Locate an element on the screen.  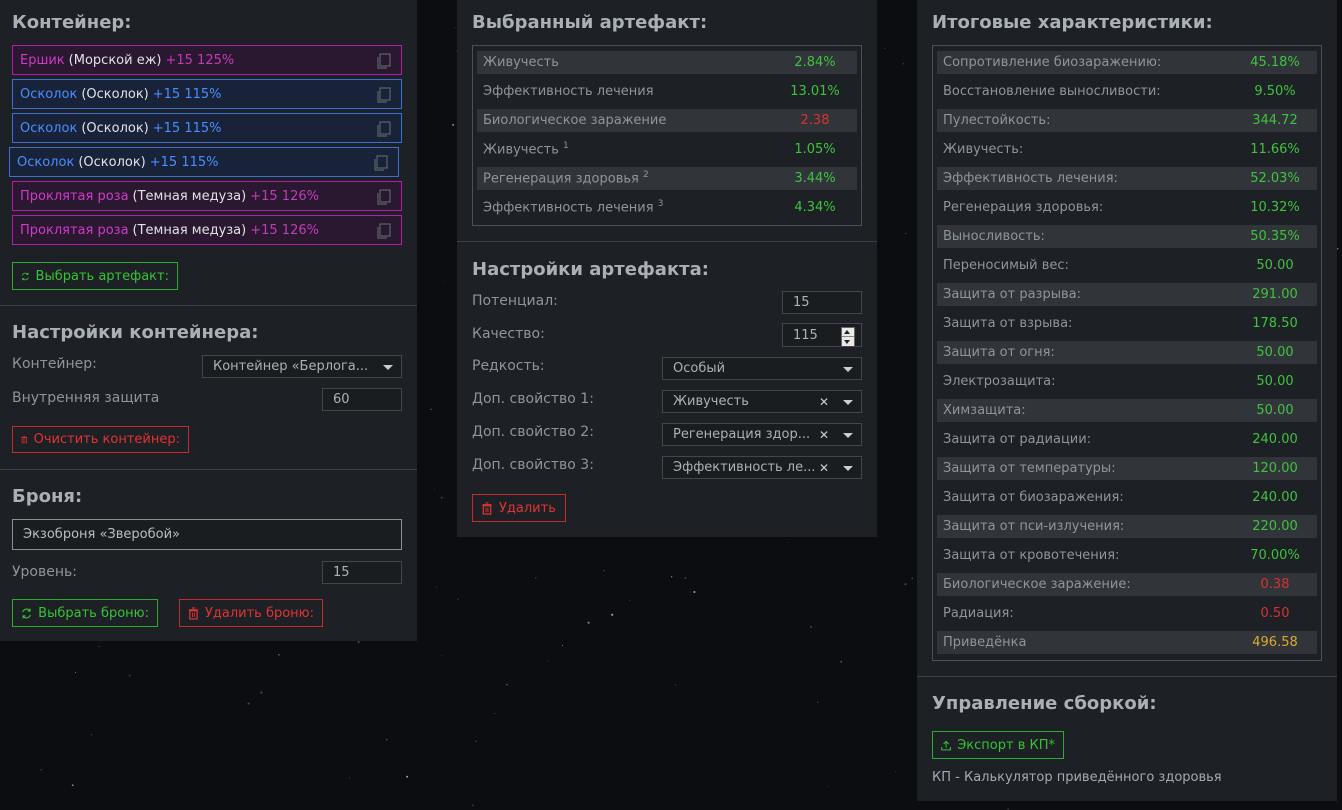
extra1-value: Живучесть is located at coordinates (711, 401).